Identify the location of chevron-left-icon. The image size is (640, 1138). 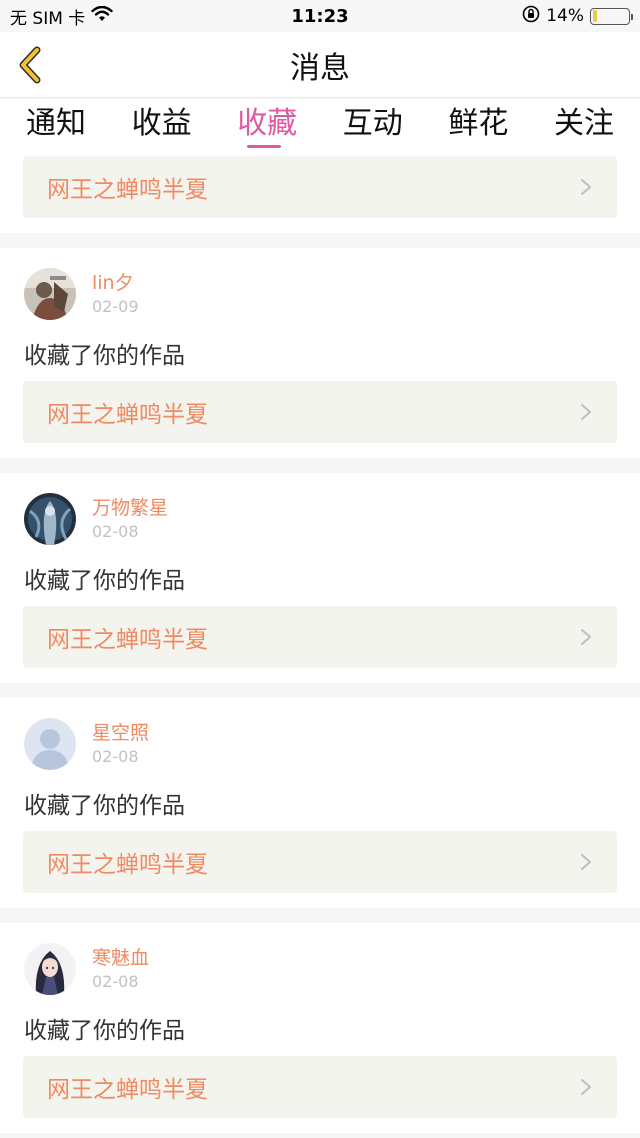
(30, 65).